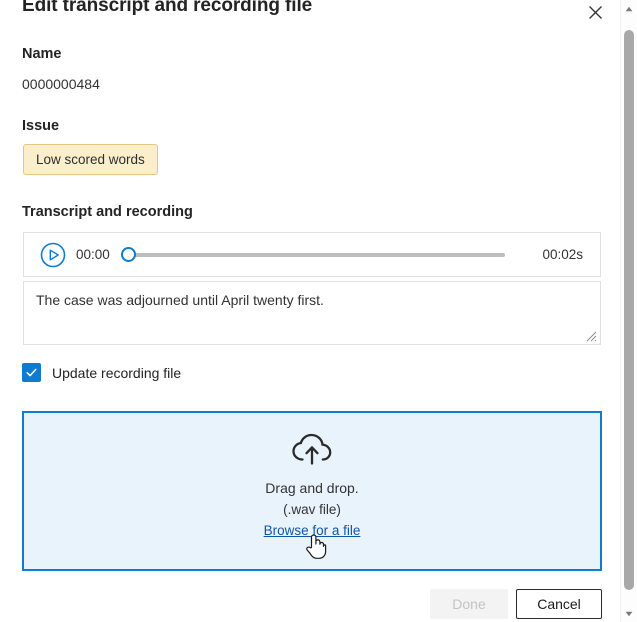 The height and width of the screenshot is (622, 637). I want to click on slider-thumb, so click(128, 254).